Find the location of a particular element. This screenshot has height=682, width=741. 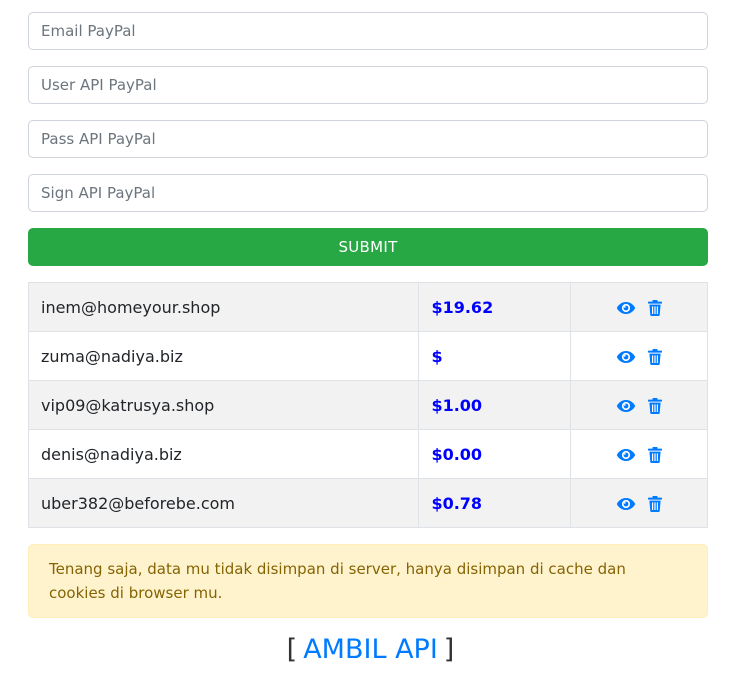

account-email: denis@nadiya.biz is located at coordinates (223, 454).